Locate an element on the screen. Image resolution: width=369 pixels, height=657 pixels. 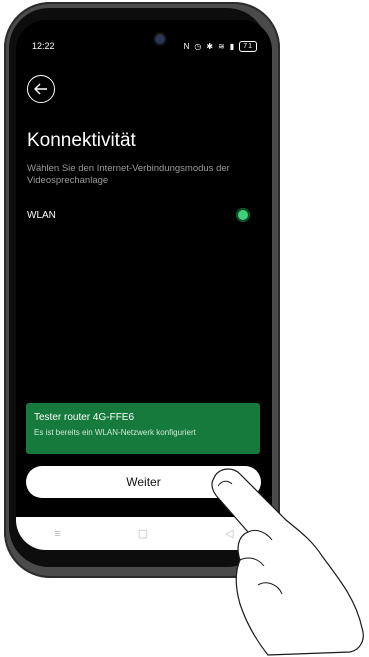
wlan-option-label: WLAN is located at coordinates (41, 215).